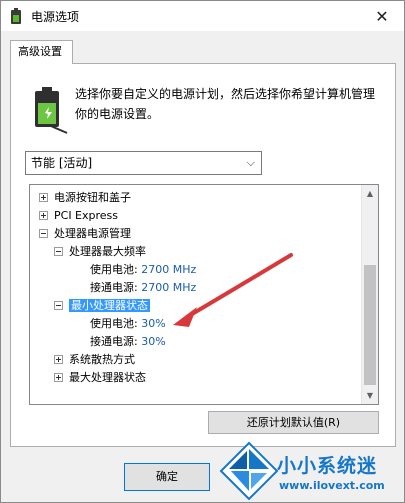  I want to click on scroll-down-icon: ▼, so click(370, 395).